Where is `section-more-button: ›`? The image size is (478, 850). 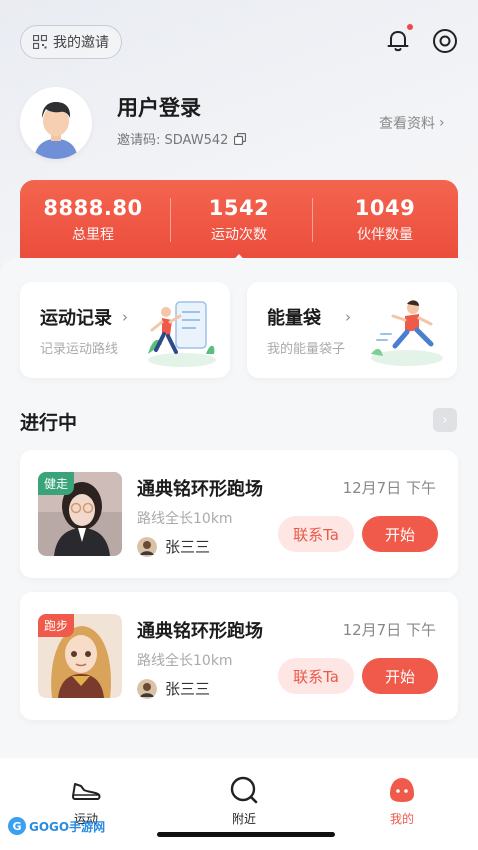 section-more-button: › is located at coordinates (445, 420).